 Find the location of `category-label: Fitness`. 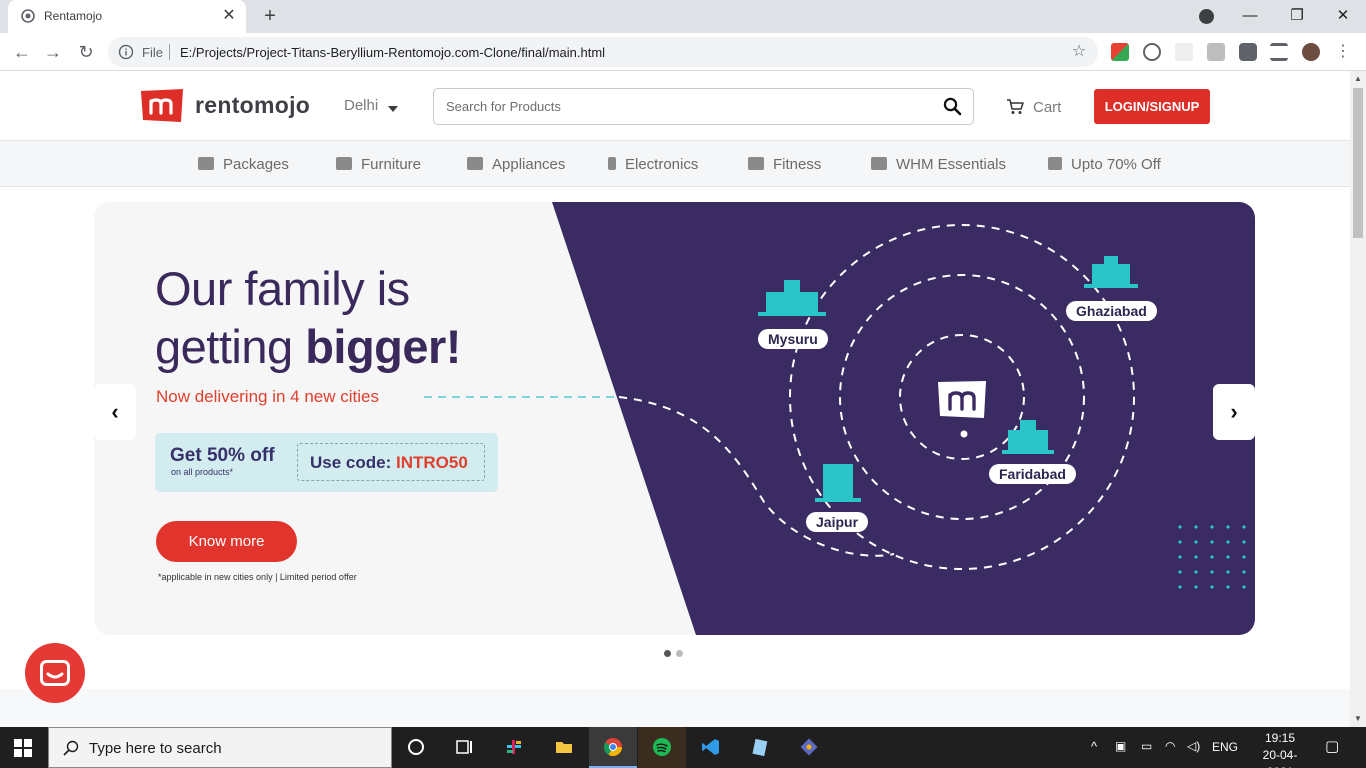

category-label: Fitness is located at coordinates (797, 164).